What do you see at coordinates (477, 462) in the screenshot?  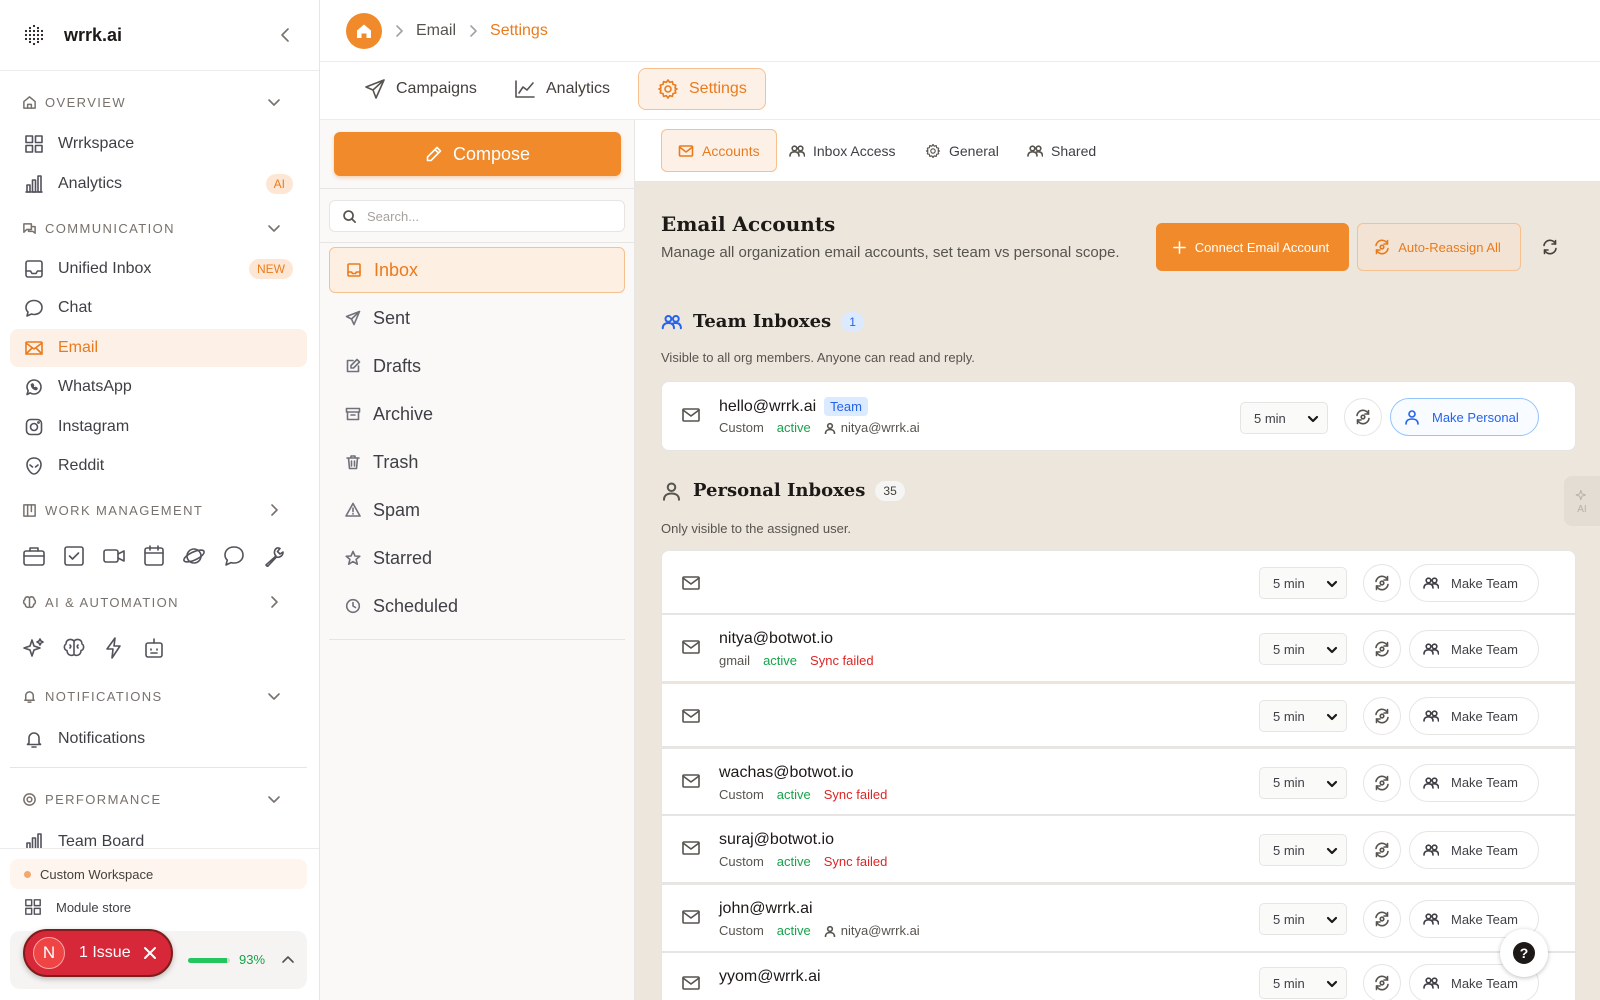 I see `folder-trash: Trash` at bounding box center [477, 462].